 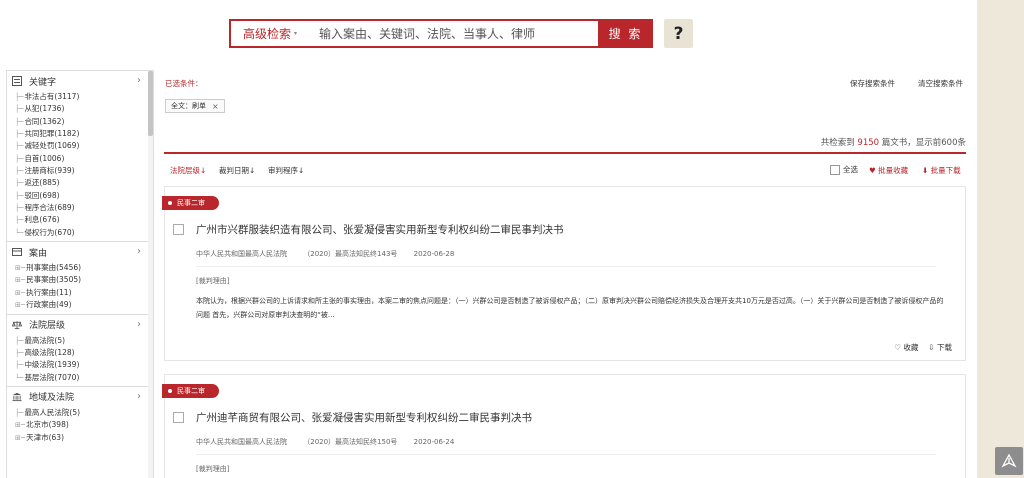 What do you see at coordinates (940, 83) in the screenshot?
I see `clear-search-link: 清空搜索条件` at bounding box center [940, 83].